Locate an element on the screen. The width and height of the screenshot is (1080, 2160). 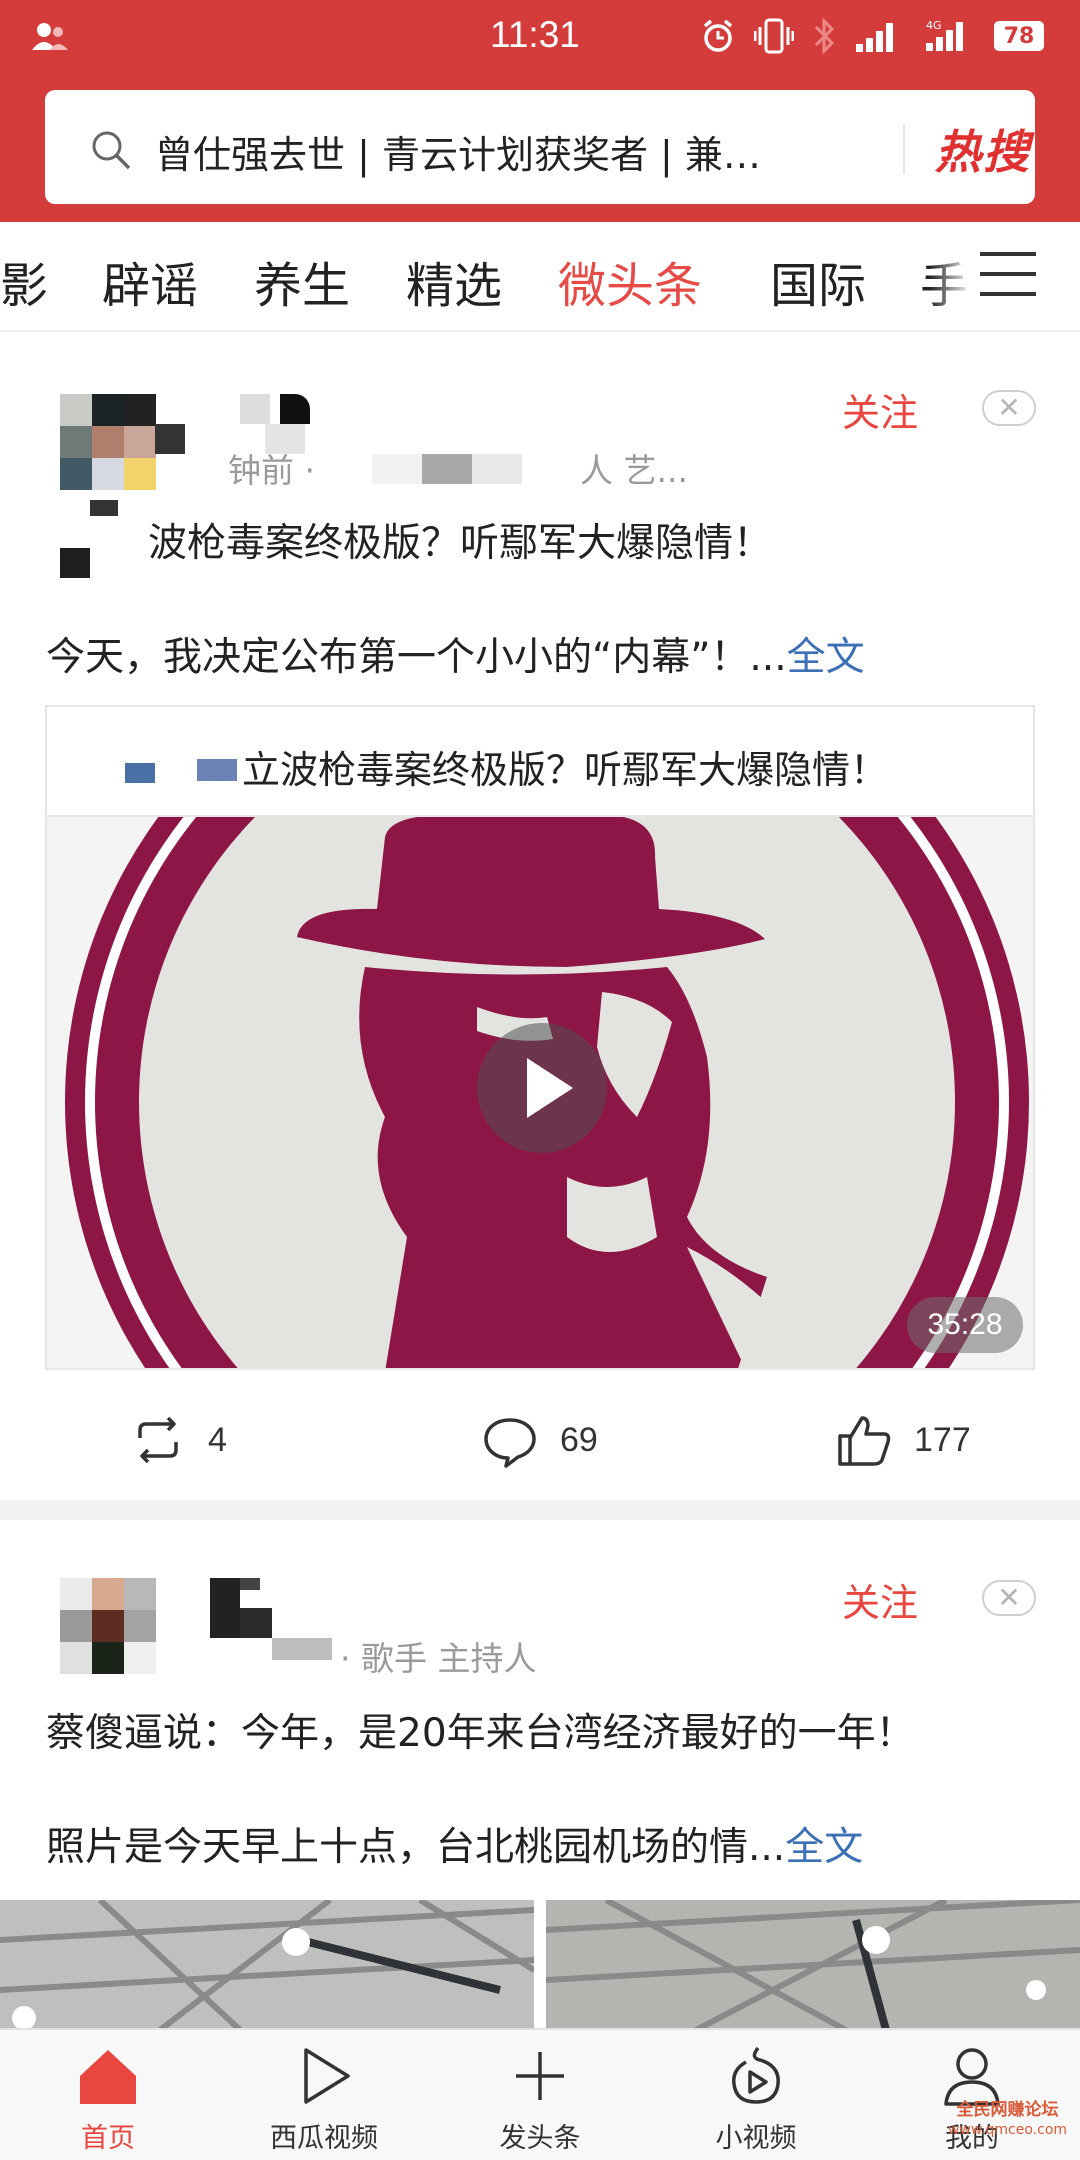
short-video-icon is located at coordinates (756, 2075).